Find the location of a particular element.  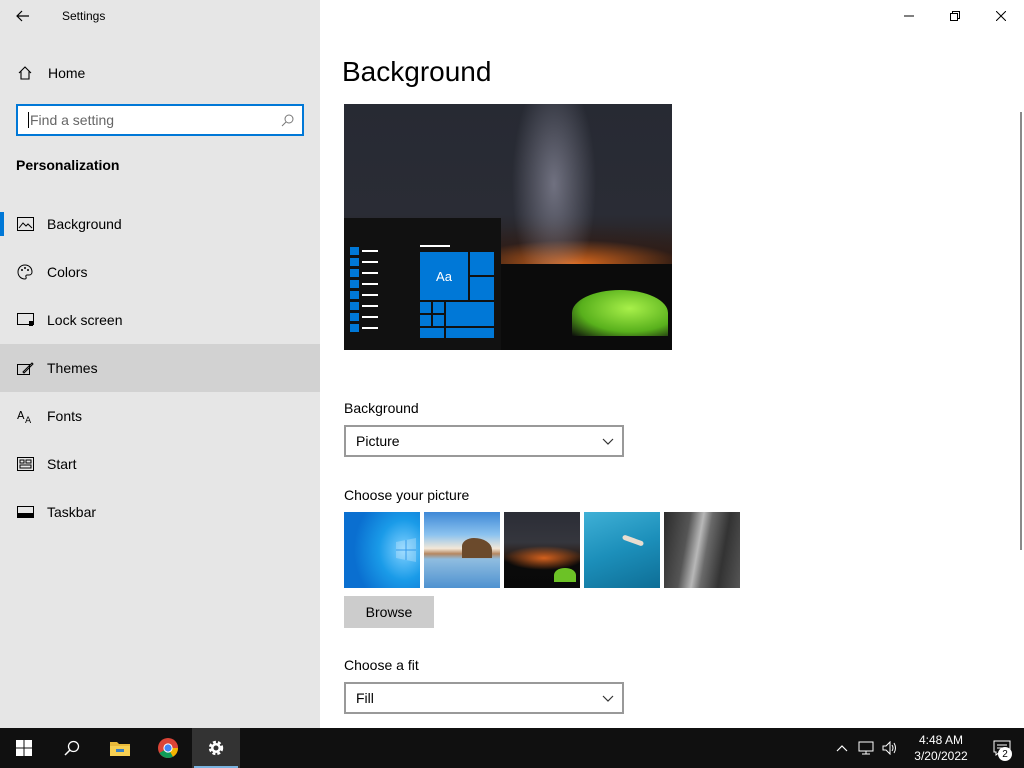

volume-icon is located at coordinates (889, 748).